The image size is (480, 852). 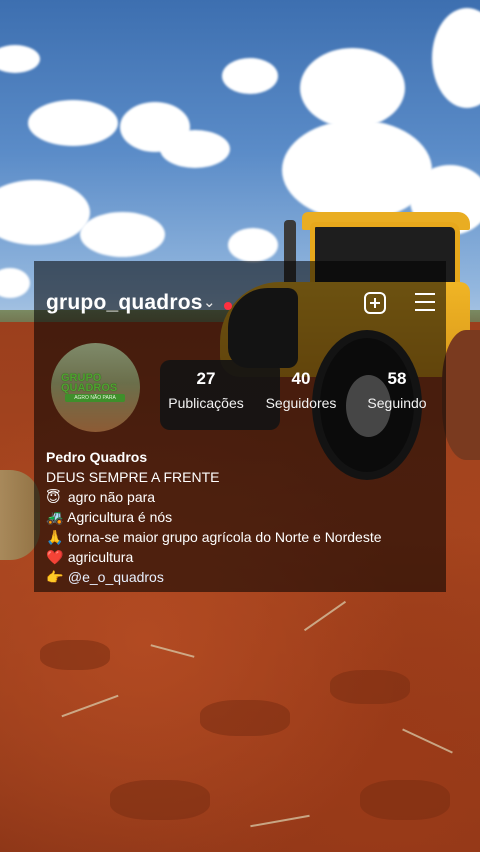 I want to click on avatar: GRUPO QUADROS AGRO NÃO PARA, so click(x=95, y=387).